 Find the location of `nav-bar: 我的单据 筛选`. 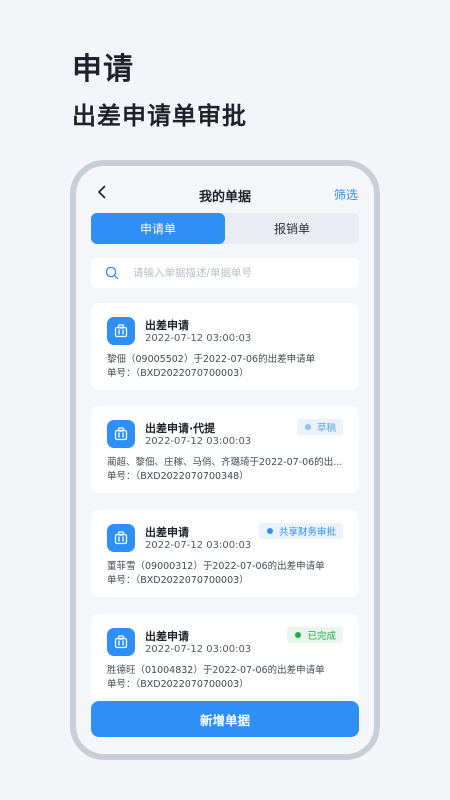

nav-bar: 我的单据 筛选 is located at coordinates (225, 192).